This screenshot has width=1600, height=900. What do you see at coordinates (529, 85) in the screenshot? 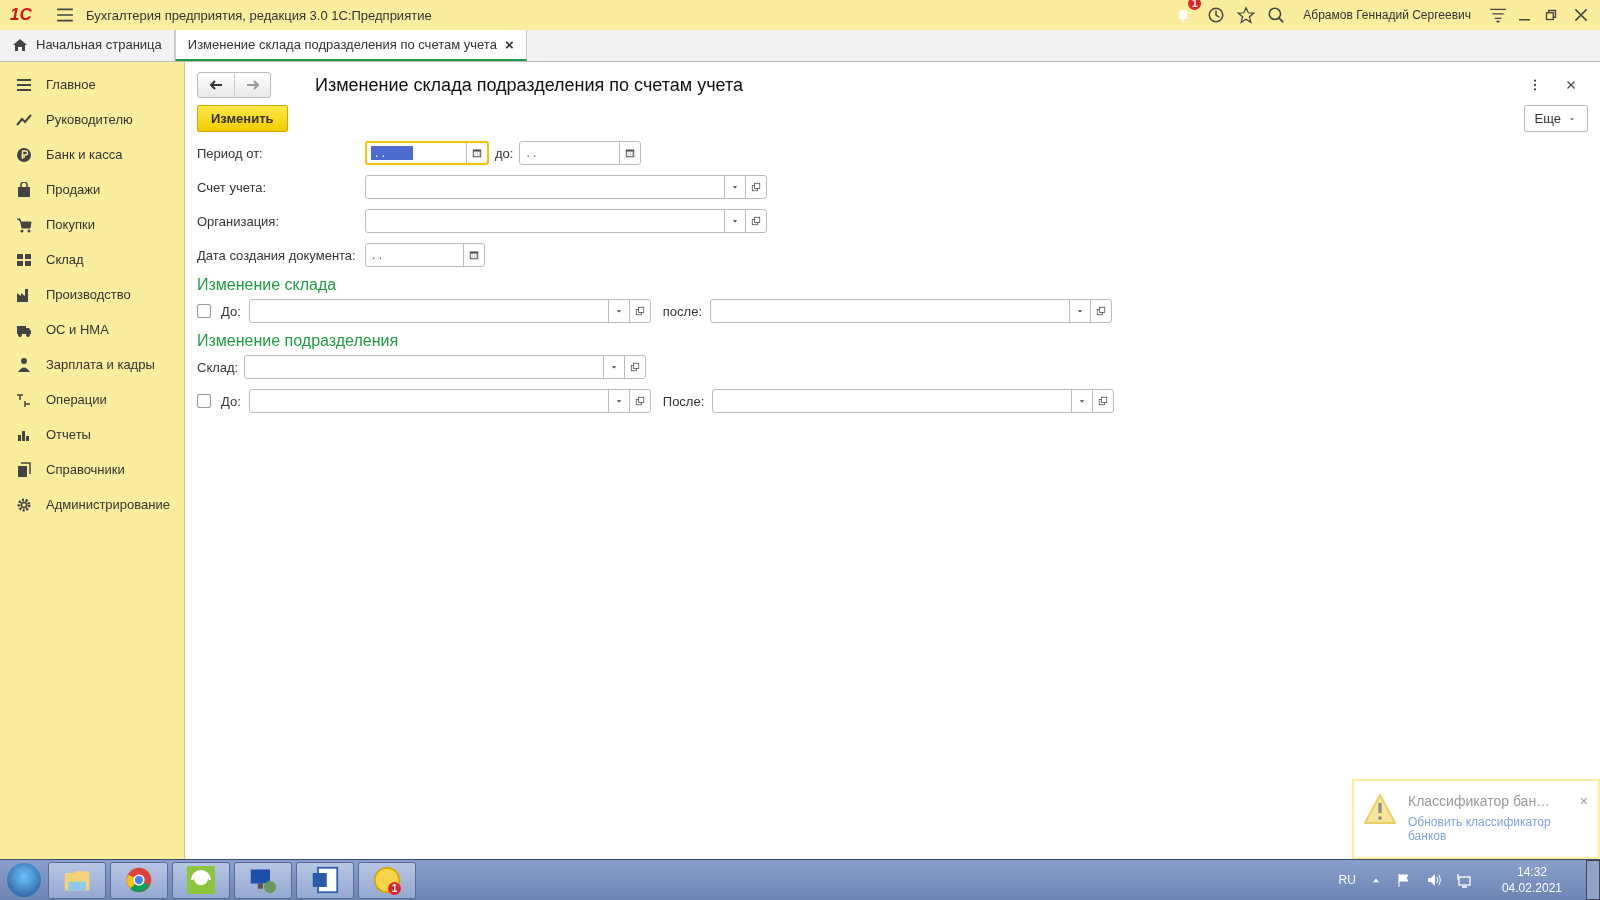
I see `form-title: Изменение склада подразделения по счетам учета` at bounding box center [529, 85].